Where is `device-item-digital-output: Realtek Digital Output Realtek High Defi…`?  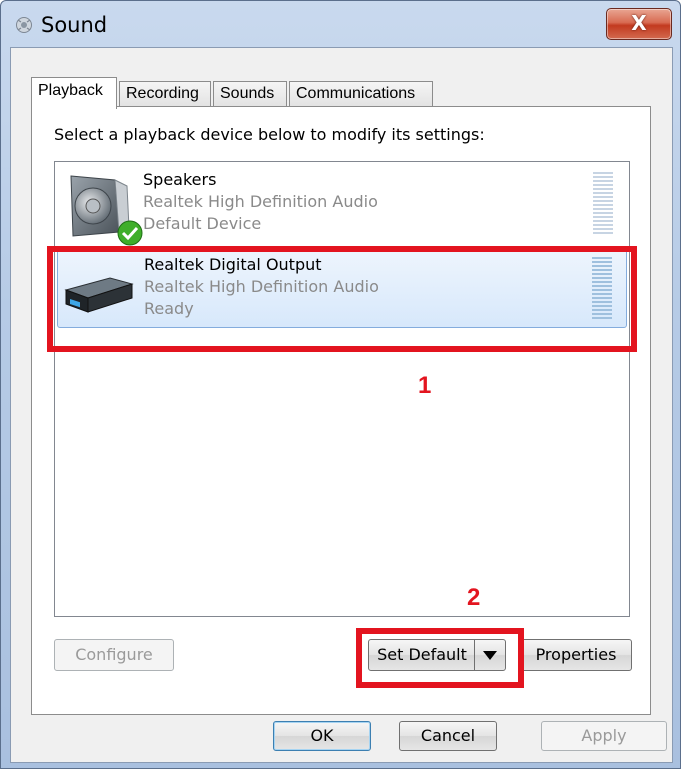 device-item-digital-output: Realtek Digital Output Realtek High Defi… is located at coordinates (342, 288).